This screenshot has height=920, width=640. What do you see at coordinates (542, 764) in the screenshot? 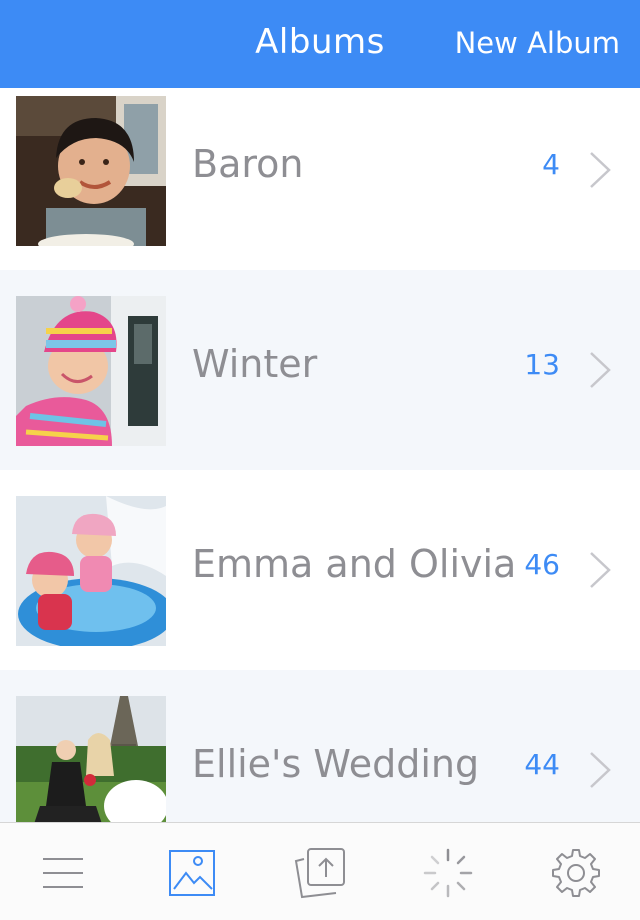
I see `album-photo-count: 44` at bounding box center [542, 764].